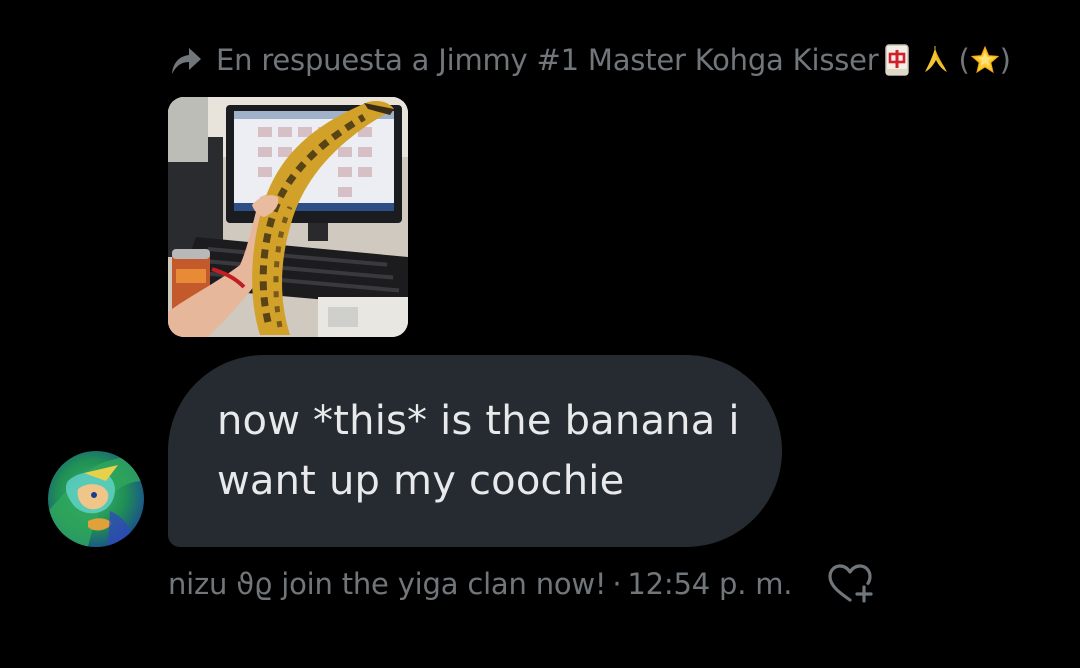 Image resolution: width=1080 pixels, height=668 pixels. What do you see at coordinates (387, 584) in the screenshot?
I see `sender-name: nizu ϑϱ join the yiga clan now!` at bounding box center [387, 584].